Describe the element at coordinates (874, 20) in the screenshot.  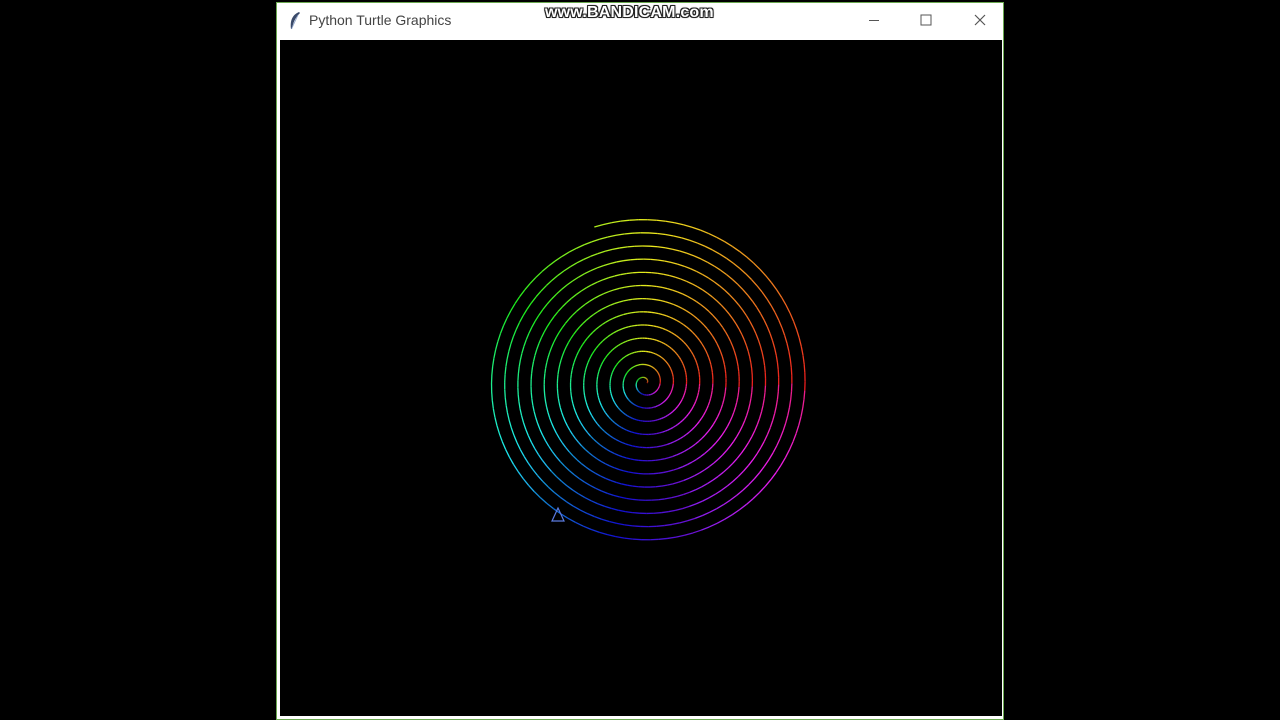
I see `minimize-button` at that location.